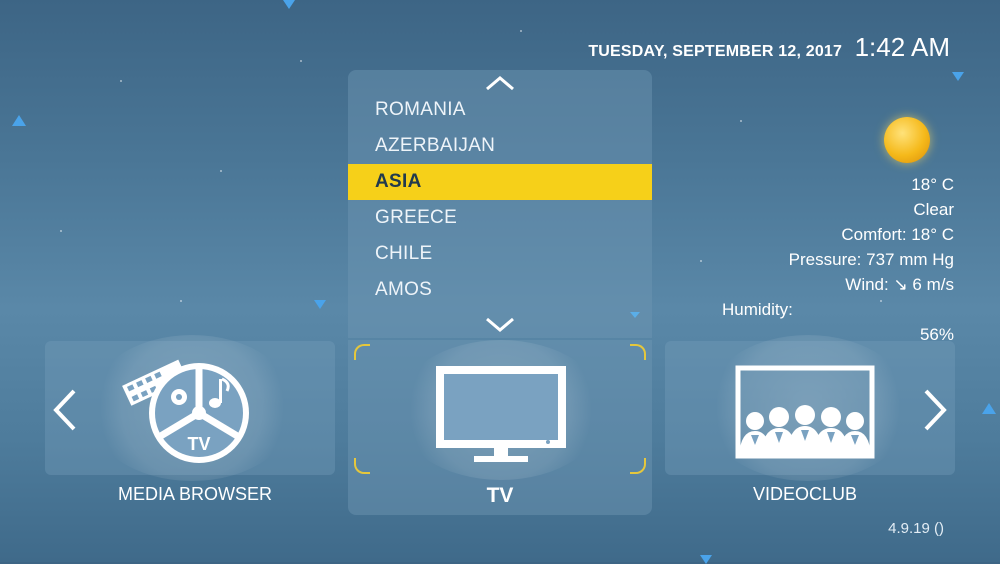 The height and width of the screenshot is (564, 1000). Describe the element at coordinates (500, 110) in the screenshot. I see `list-item: ROMANIA` at that location.